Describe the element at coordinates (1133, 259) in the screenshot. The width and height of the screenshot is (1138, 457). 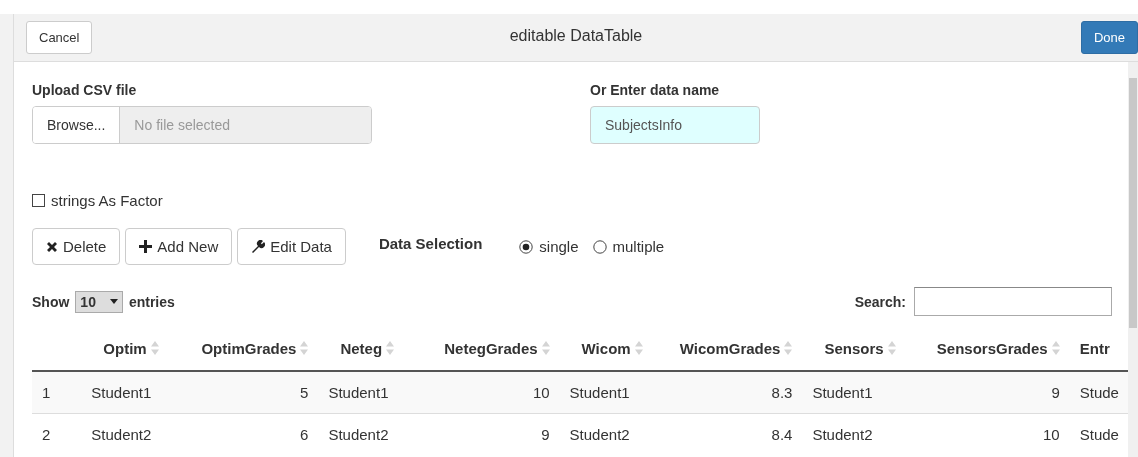
I see `scrollbar` at that location.